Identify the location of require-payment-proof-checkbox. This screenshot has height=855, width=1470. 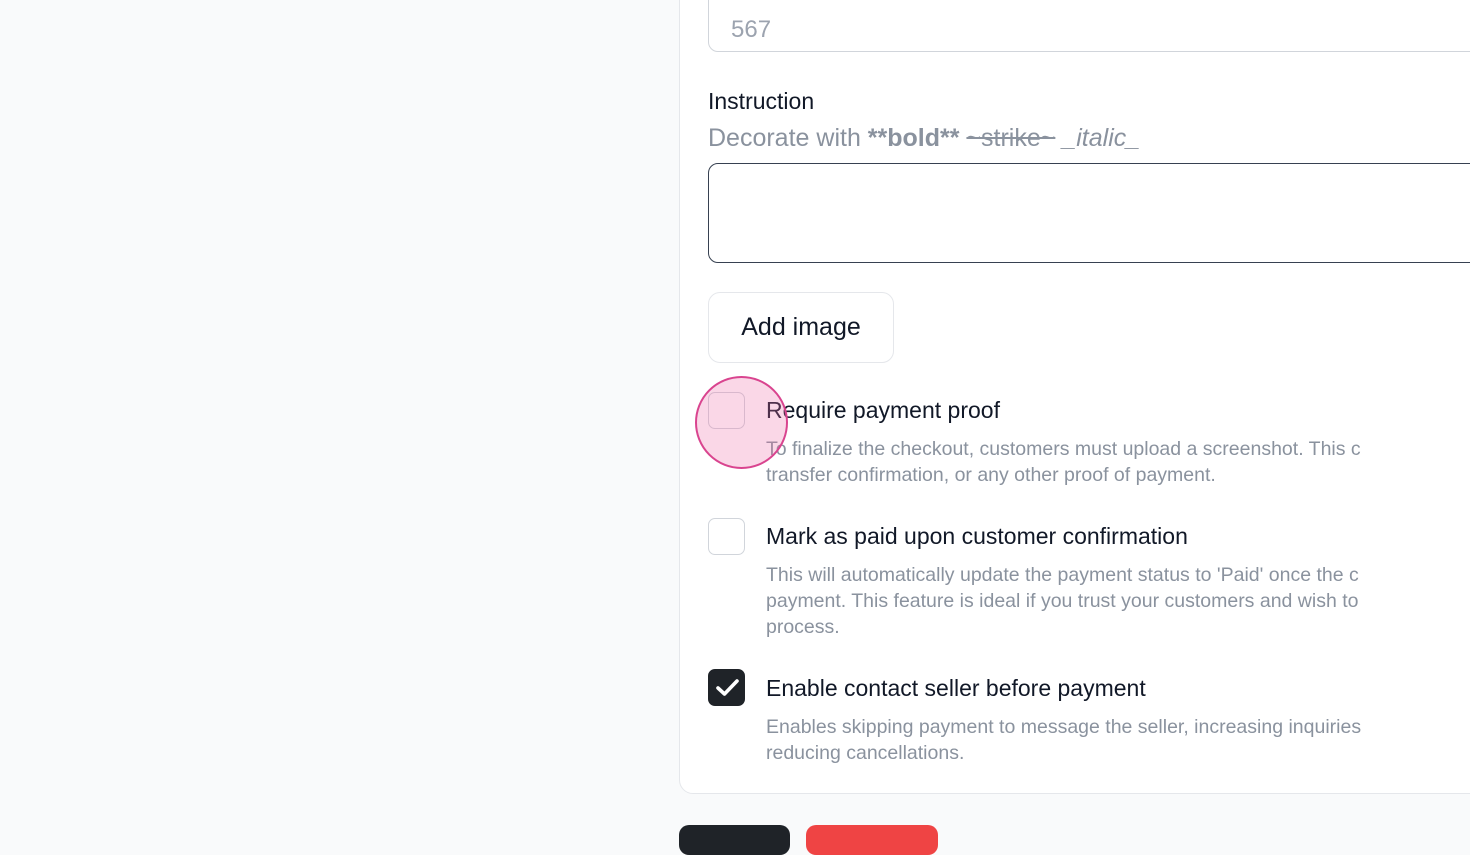
(726, 410).